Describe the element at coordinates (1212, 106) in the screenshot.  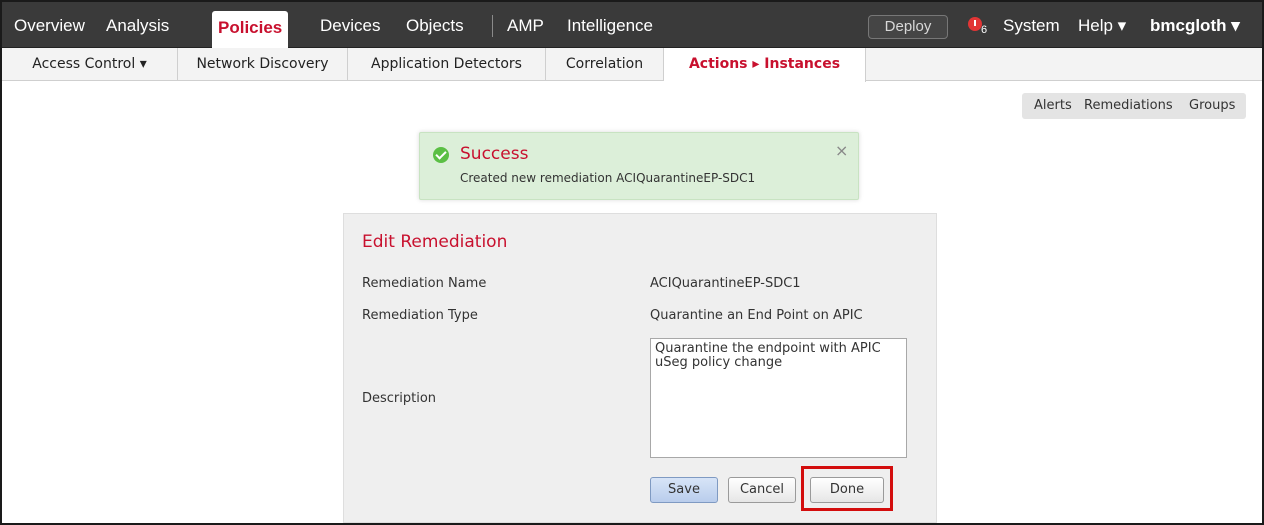
I see `groups-link: Groups` at that location.